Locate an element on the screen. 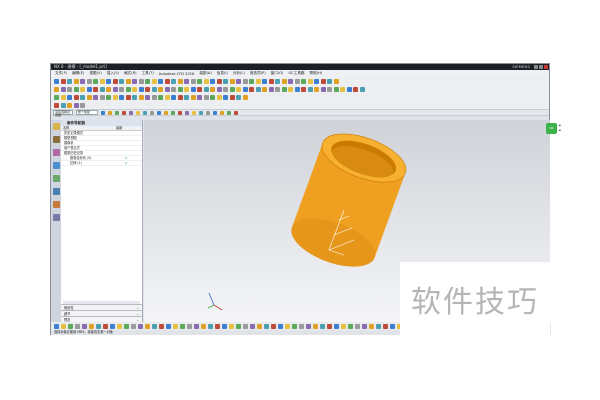 This screenshot has height=400, width=600. menu-item: GC工具箱 is located at coordinates (296, 73).